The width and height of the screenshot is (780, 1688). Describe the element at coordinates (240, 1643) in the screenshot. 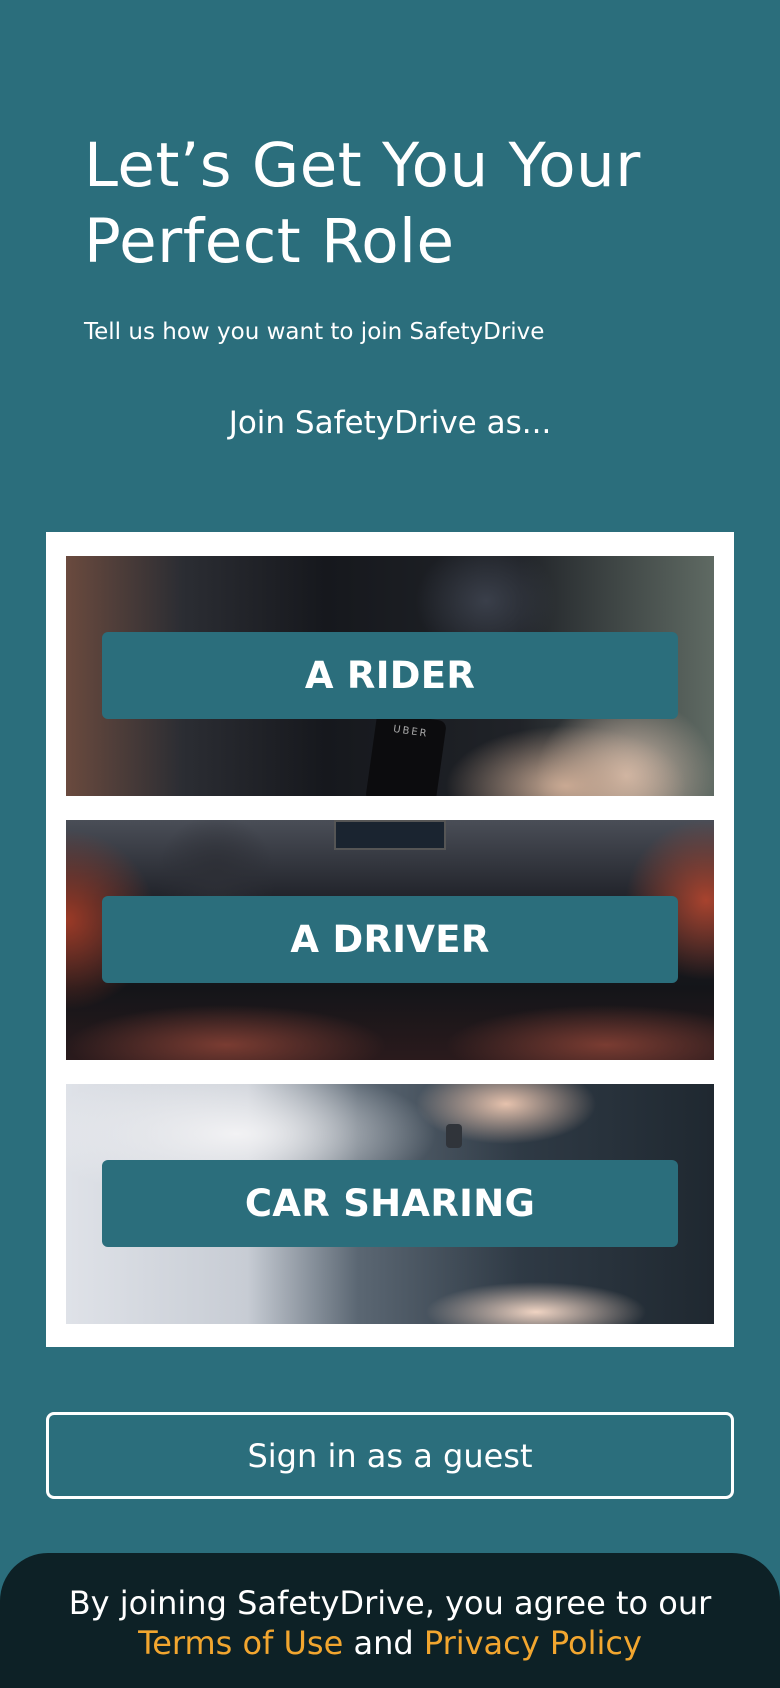

I see `terms-of-use-link: Terms of Use` at that location.